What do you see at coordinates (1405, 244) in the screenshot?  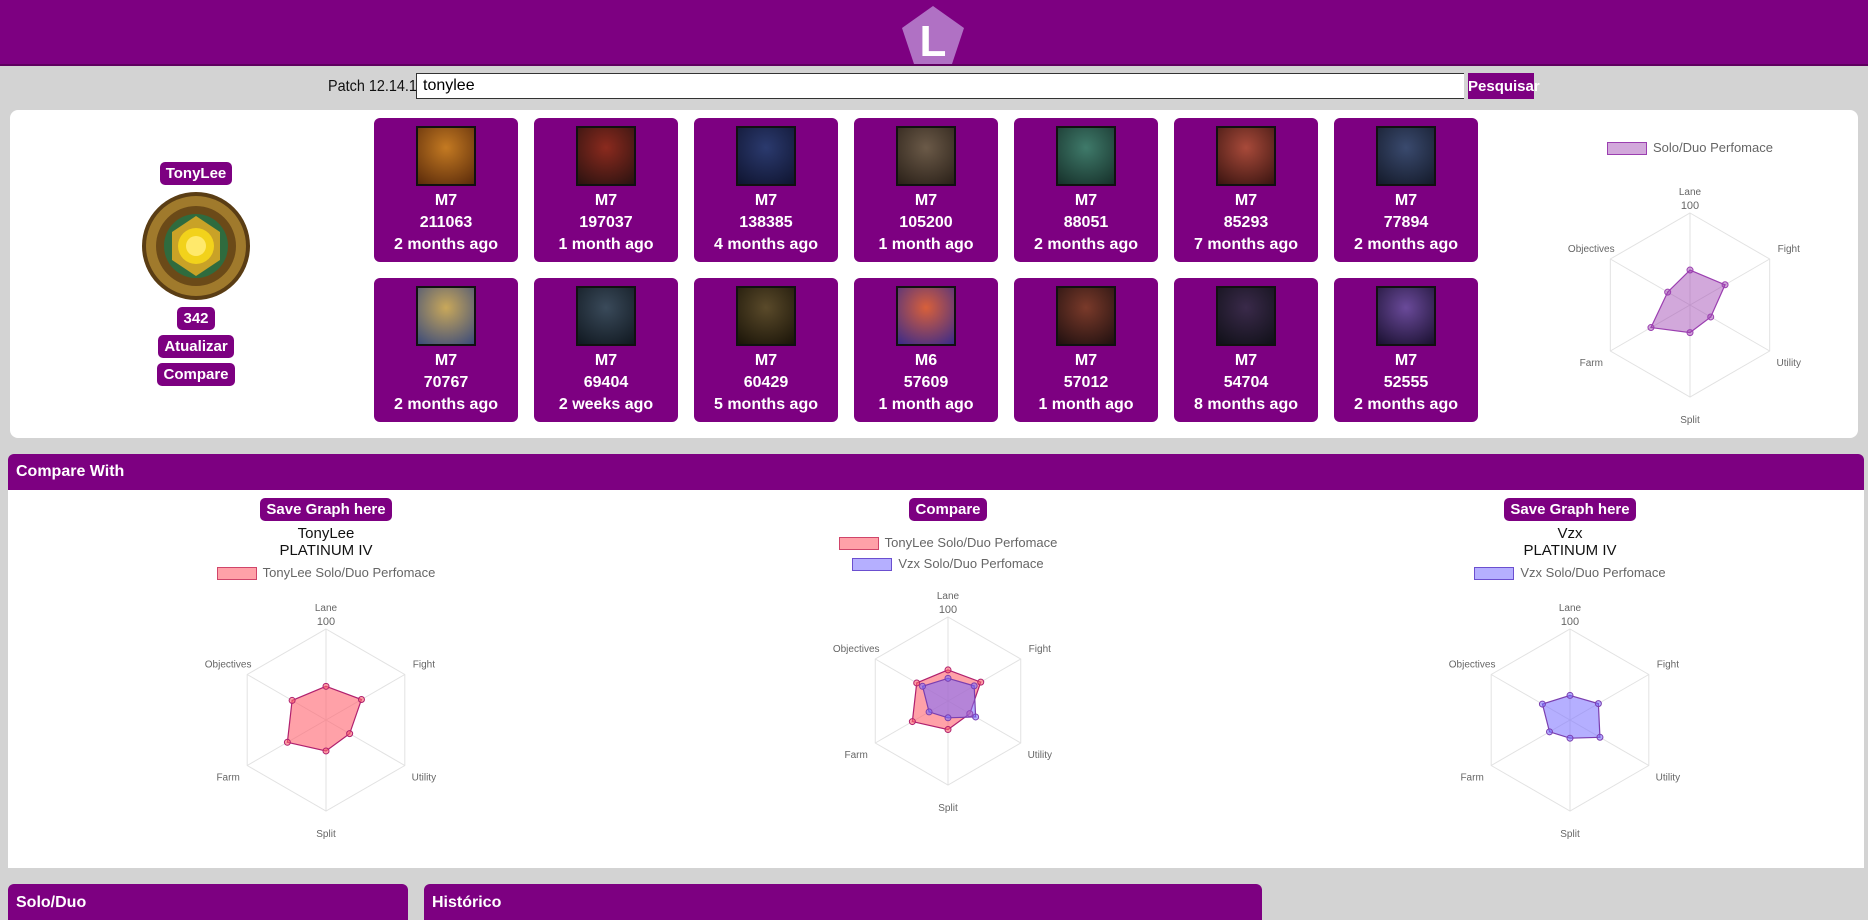 I see `champion-last-played: 2 months ago` at bounding box center [1405, 244].